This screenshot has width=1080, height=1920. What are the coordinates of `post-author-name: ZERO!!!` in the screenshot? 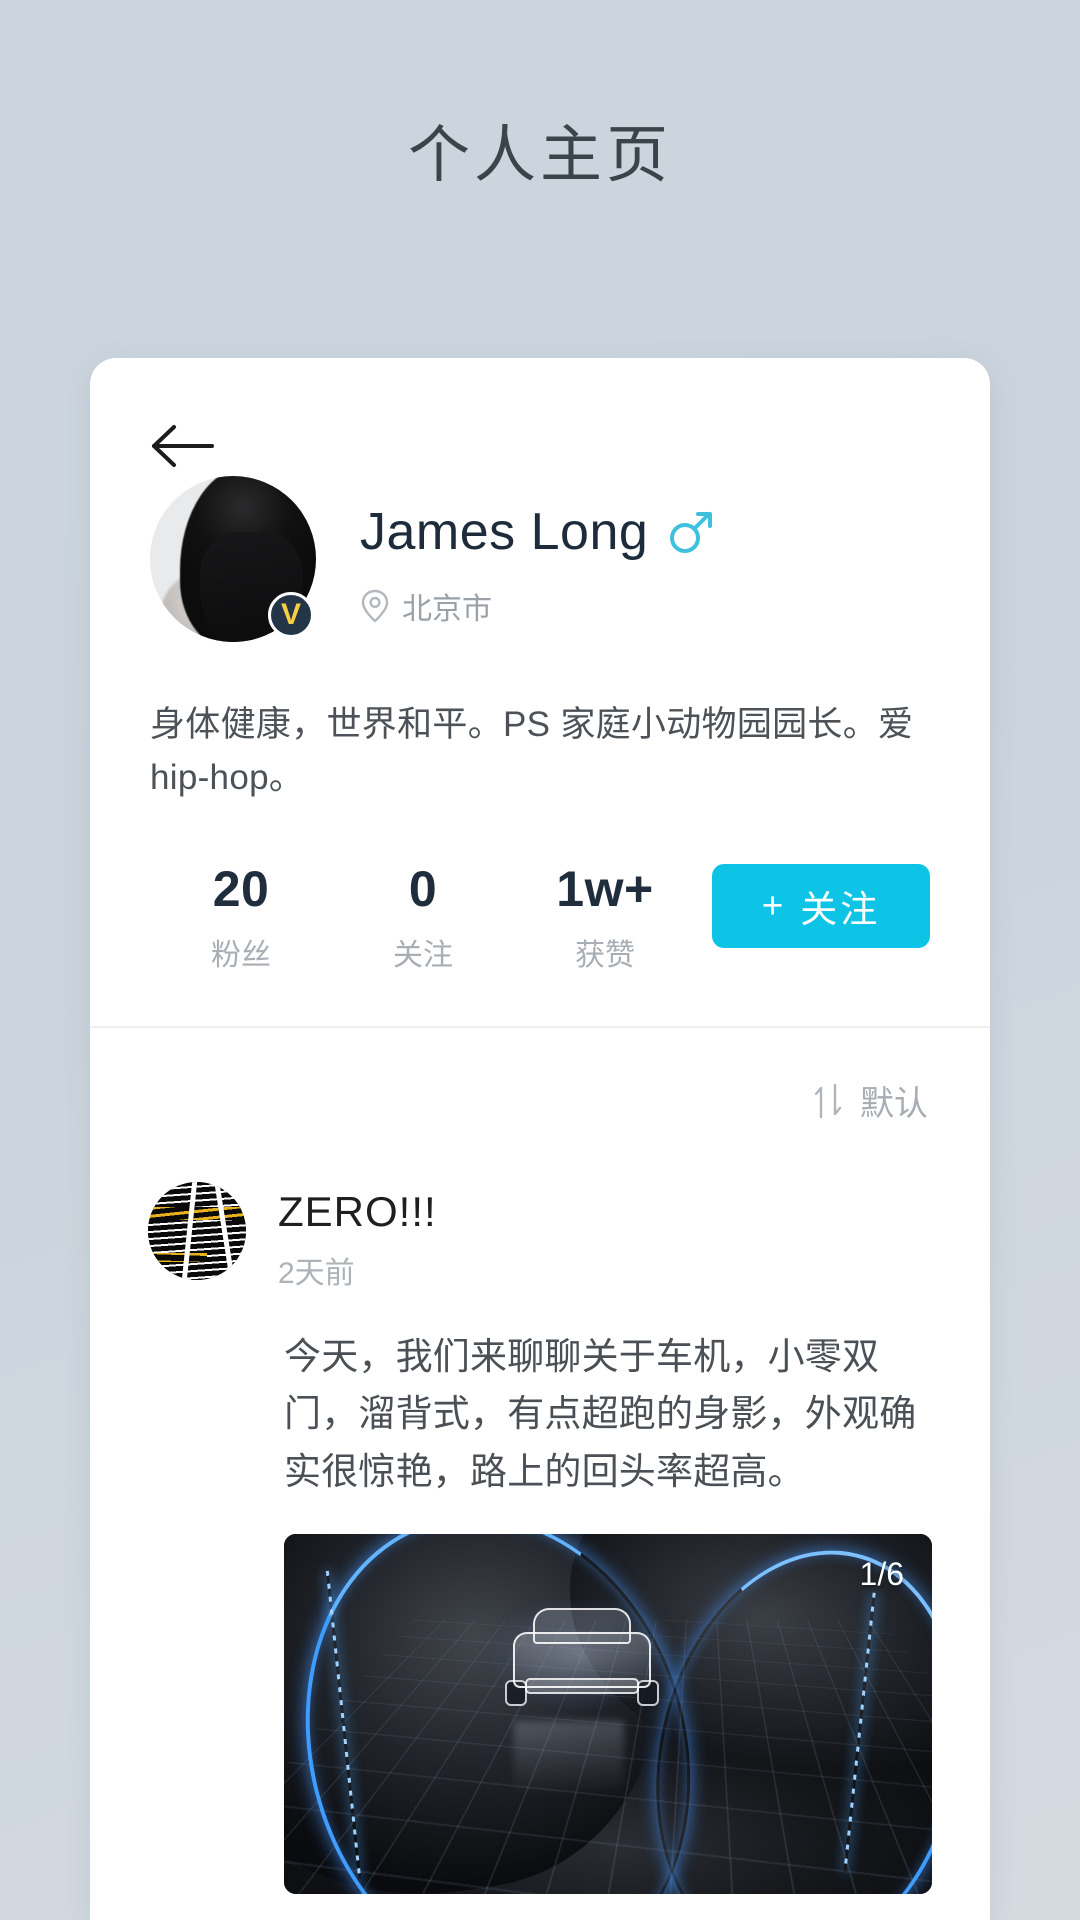 It's located at (357, 1211).